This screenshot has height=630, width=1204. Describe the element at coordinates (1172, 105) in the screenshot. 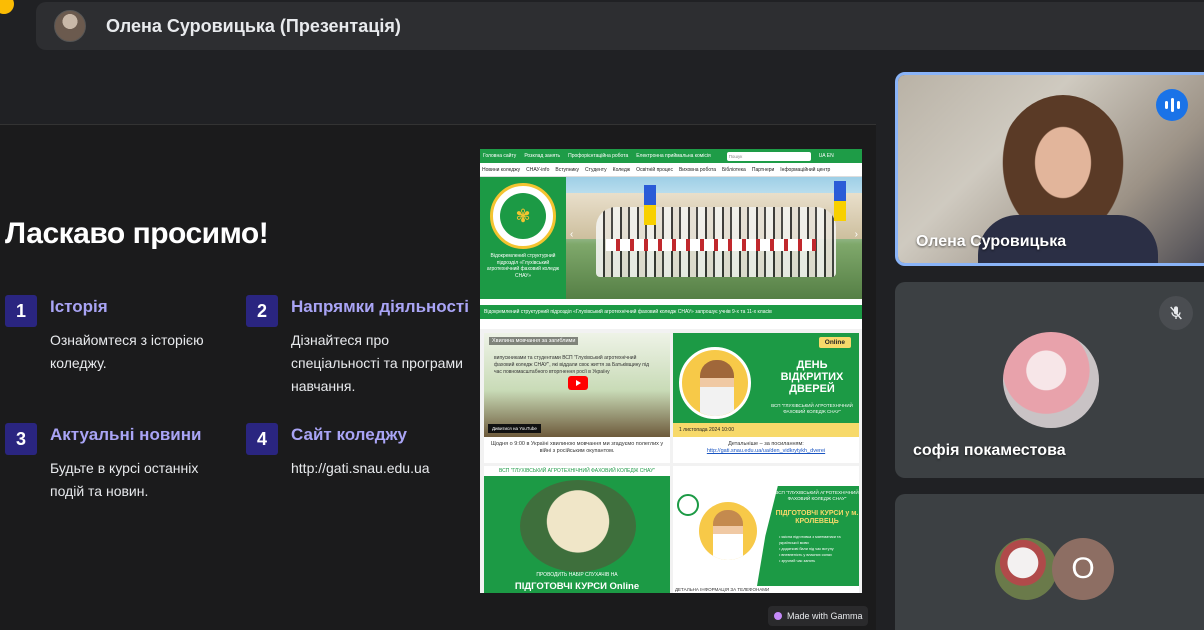

I see `audio-bars-icon` at that location.